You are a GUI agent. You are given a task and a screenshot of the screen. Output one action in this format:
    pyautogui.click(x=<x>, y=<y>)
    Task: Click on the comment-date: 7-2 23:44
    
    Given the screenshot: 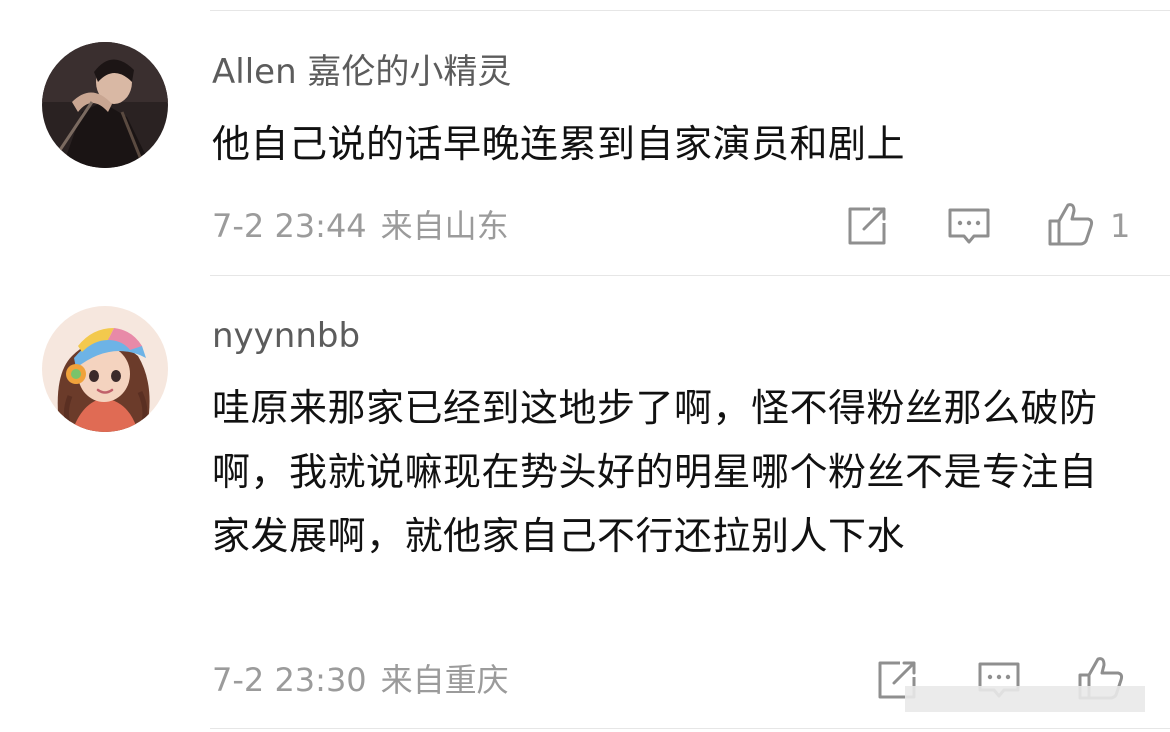 What is the action you would take?
    pyautogui.click(x=289, y=226)
    